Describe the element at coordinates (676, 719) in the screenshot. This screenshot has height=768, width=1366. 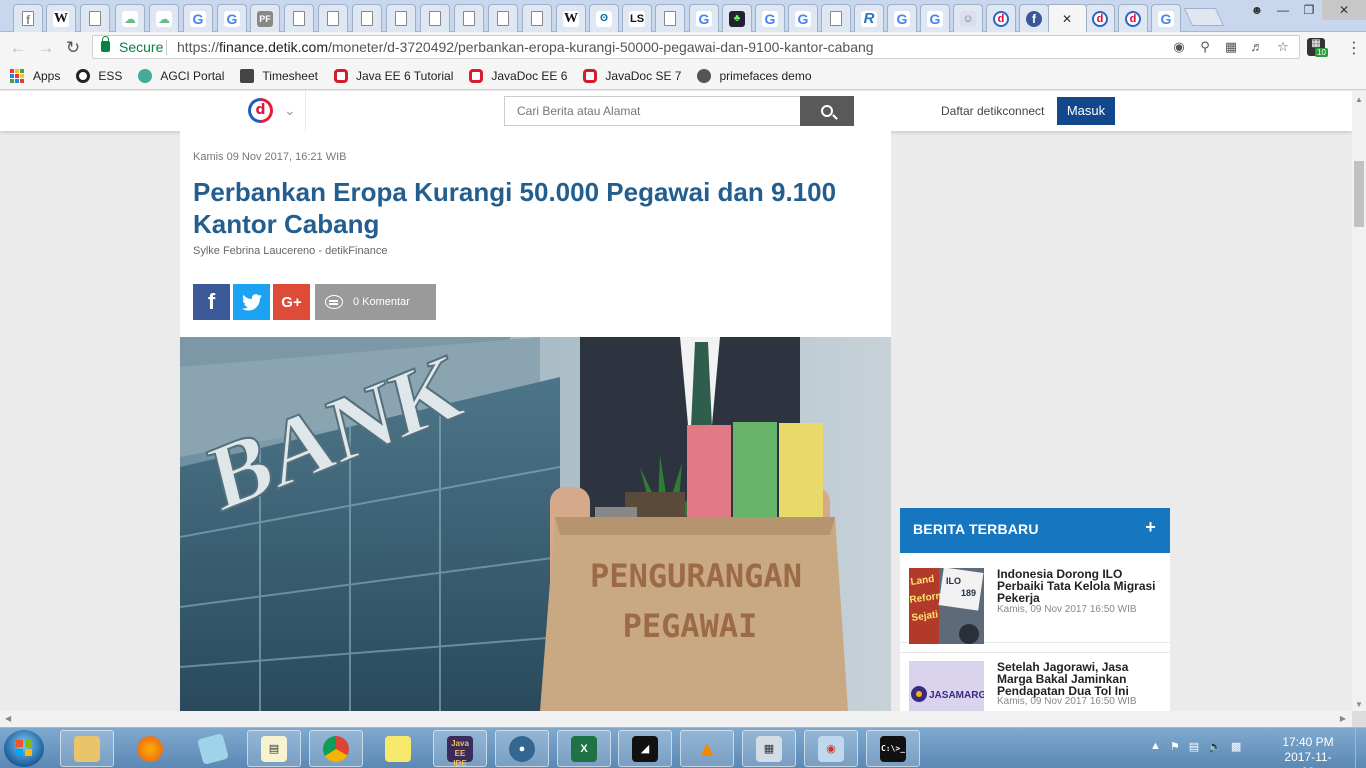
I see `horizontal-scrollbar: ◀ ▶` at that location.